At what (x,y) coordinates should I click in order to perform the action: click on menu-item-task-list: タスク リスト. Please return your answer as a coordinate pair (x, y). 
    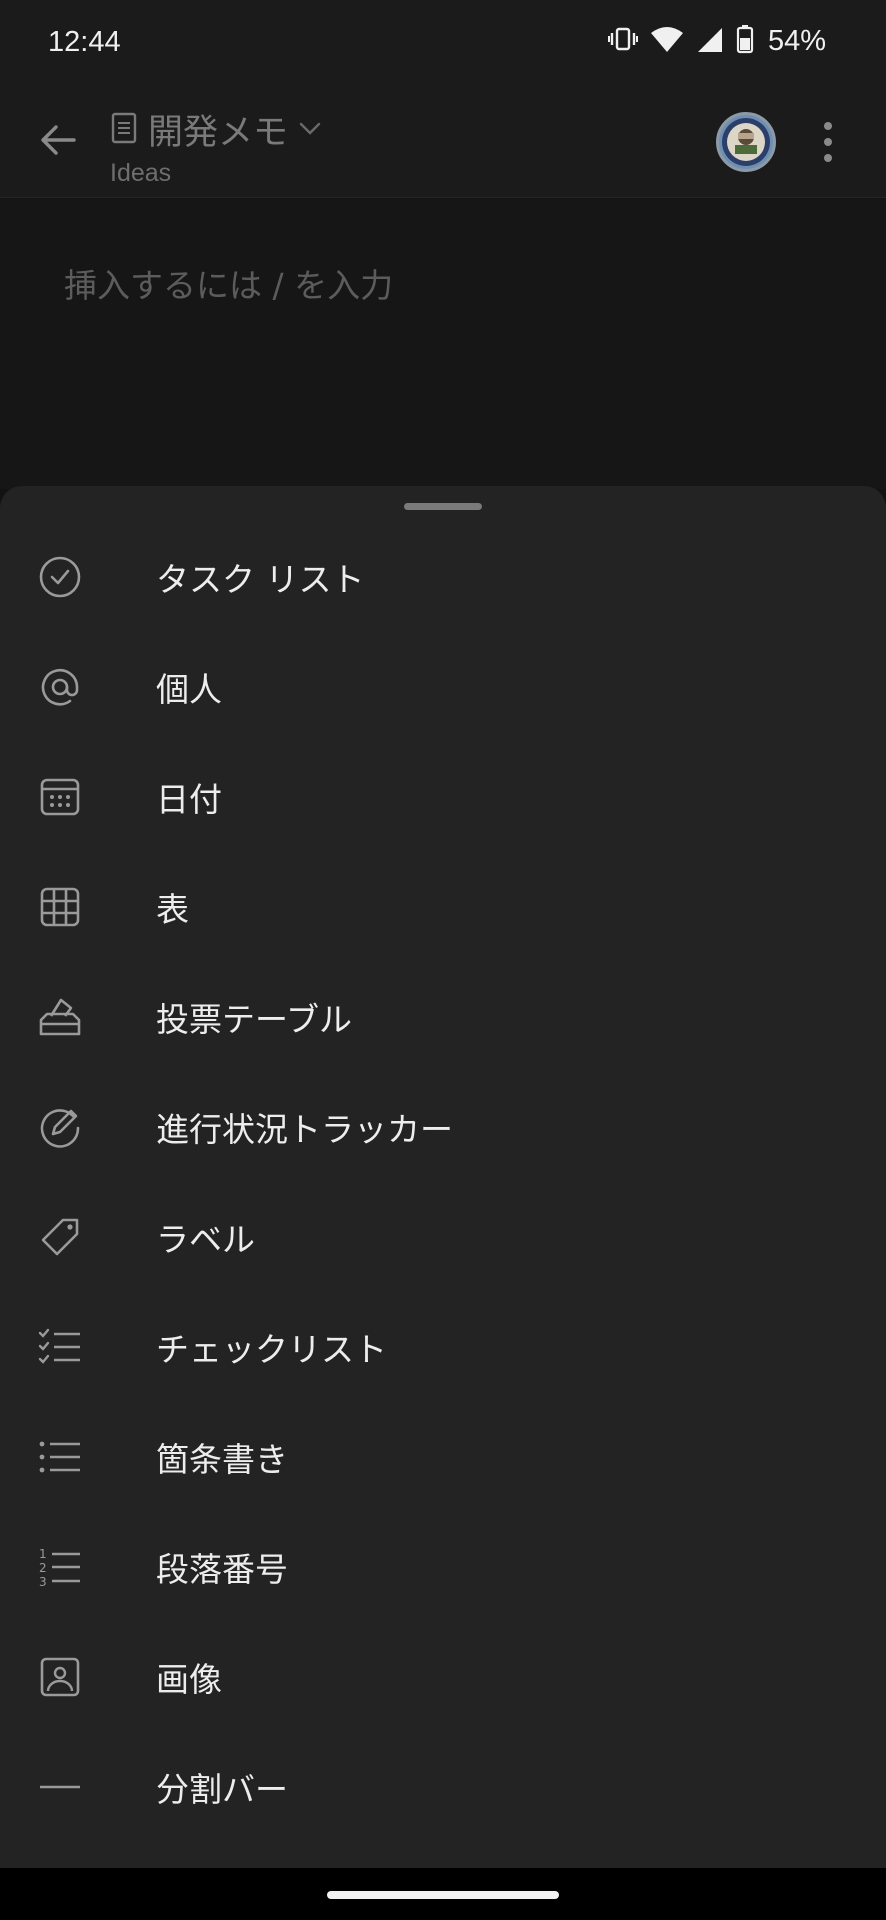
    Looking at the image, I should click on (443, 577).